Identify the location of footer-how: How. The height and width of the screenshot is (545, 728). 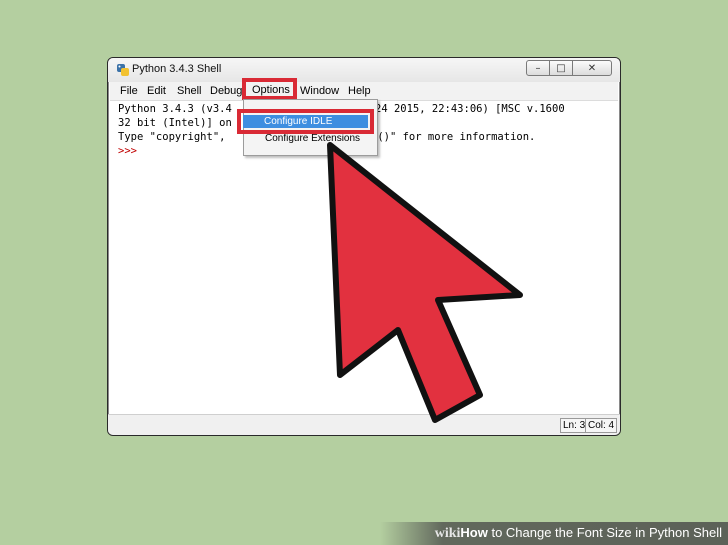
(474, 532).